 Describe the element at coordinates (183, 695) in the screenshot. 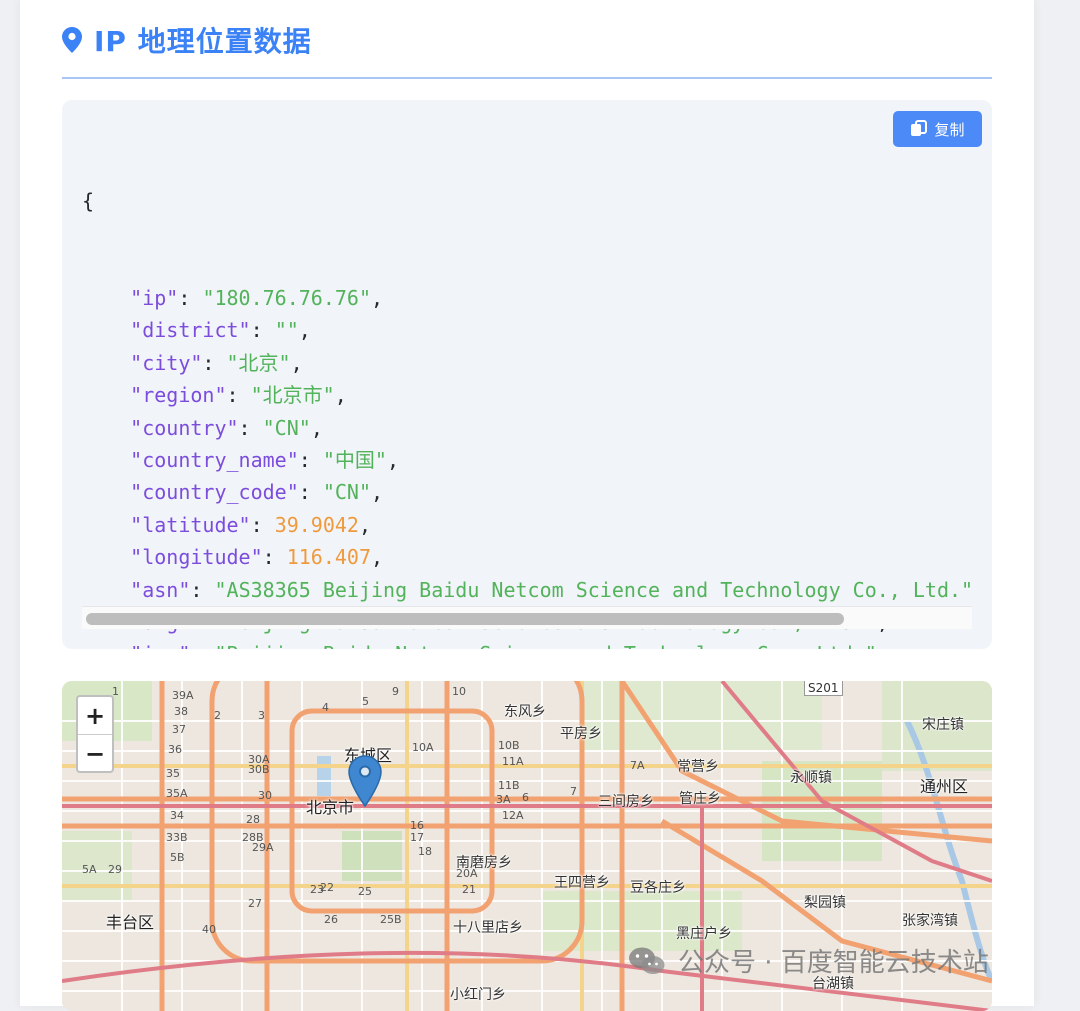

I see `route-number: 39A` at that location.